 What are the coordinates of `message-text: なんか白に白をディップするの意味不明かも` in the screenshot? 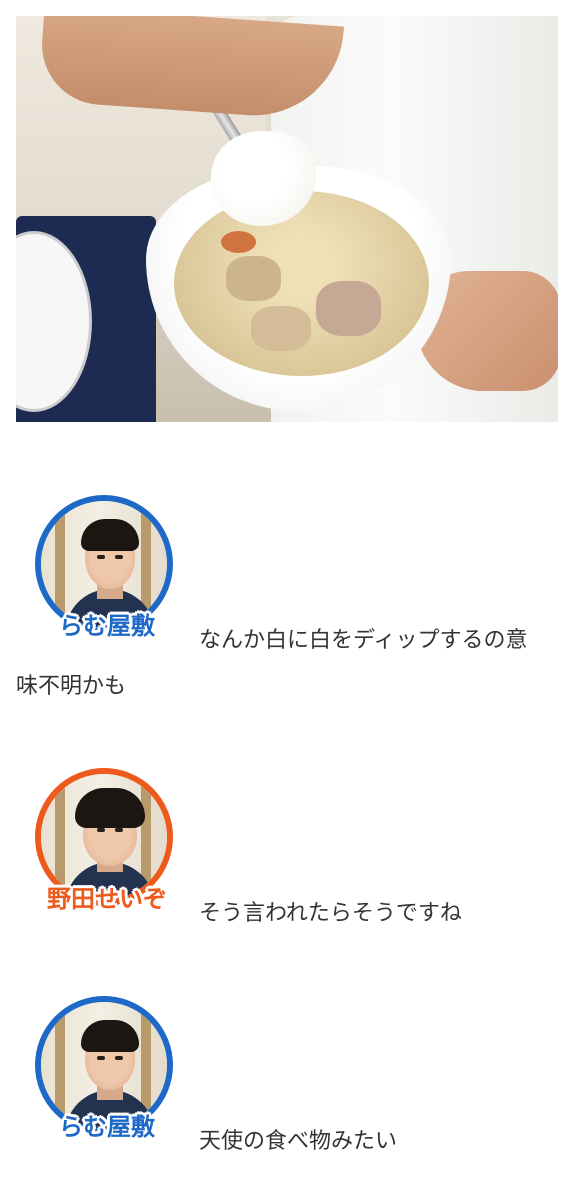 It's located at (272, 663).